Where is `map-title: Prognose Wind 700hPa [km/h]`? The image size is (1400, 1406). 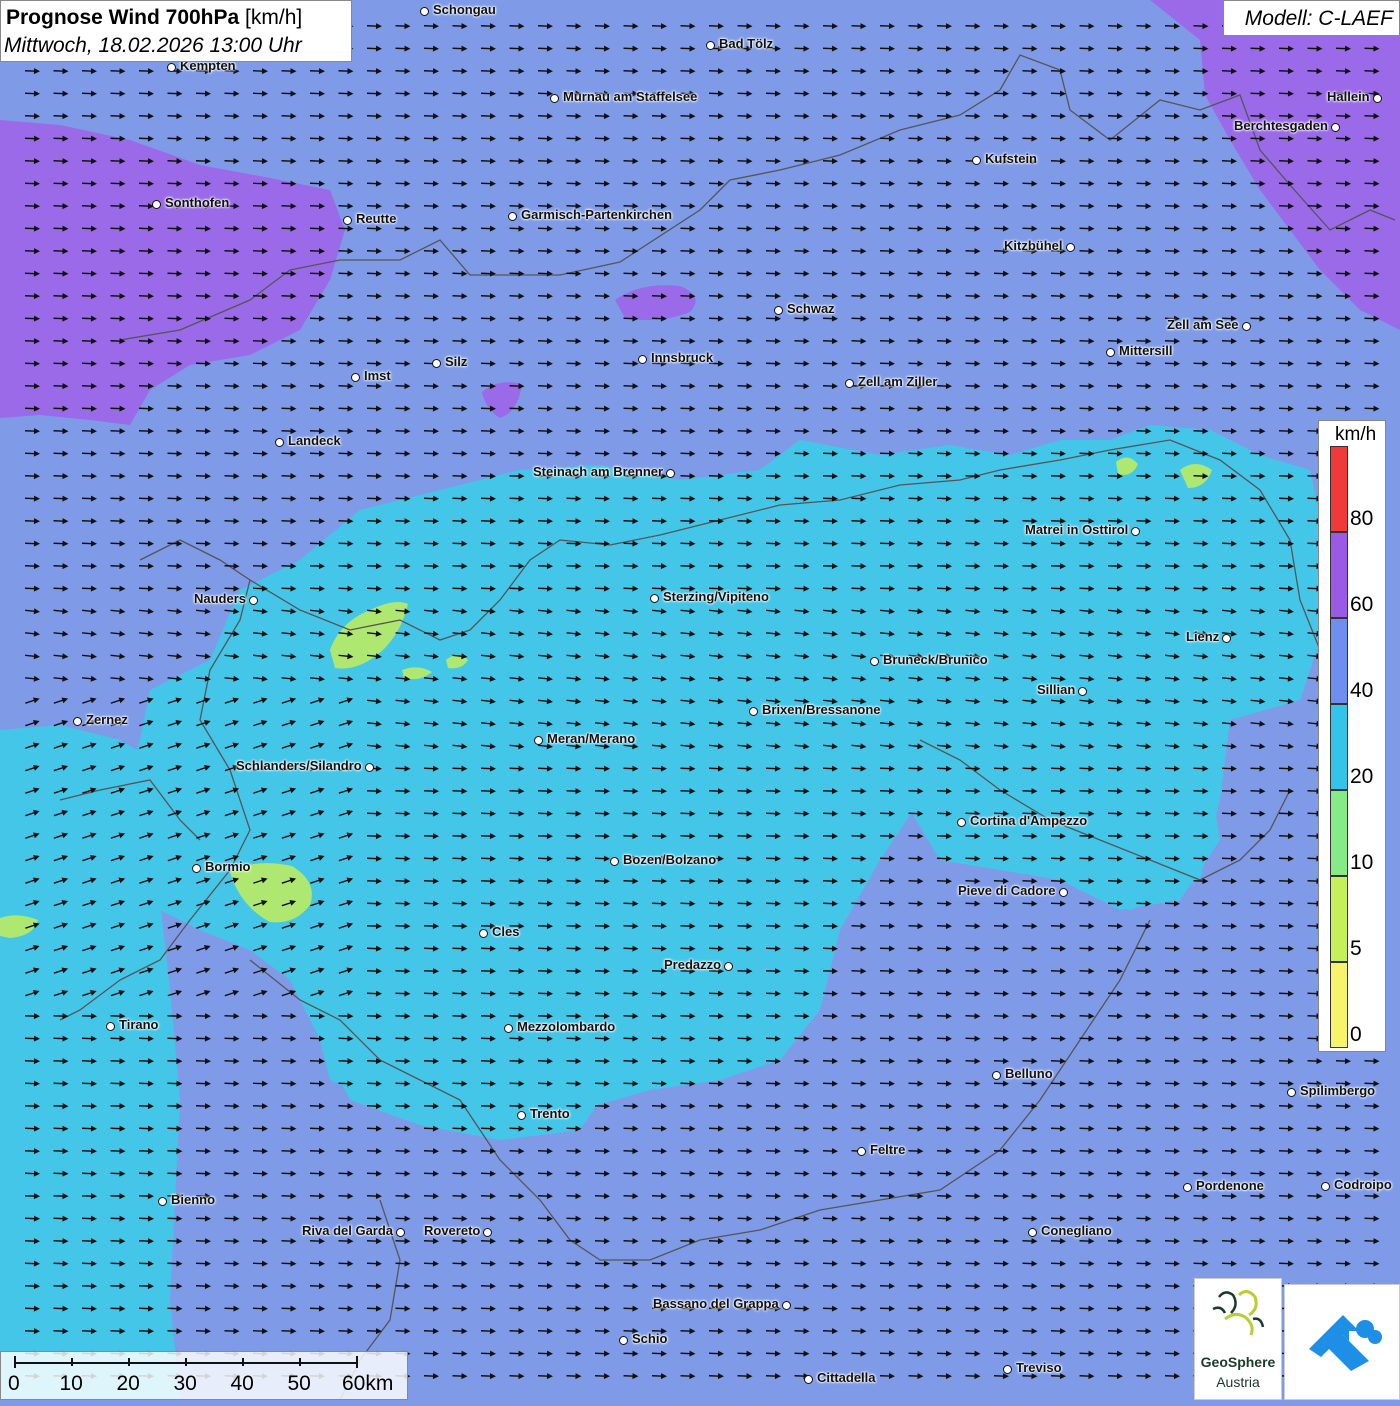
map-title: Prognose Wind 700hPa [km/h] is located at coordinates (154, 18).